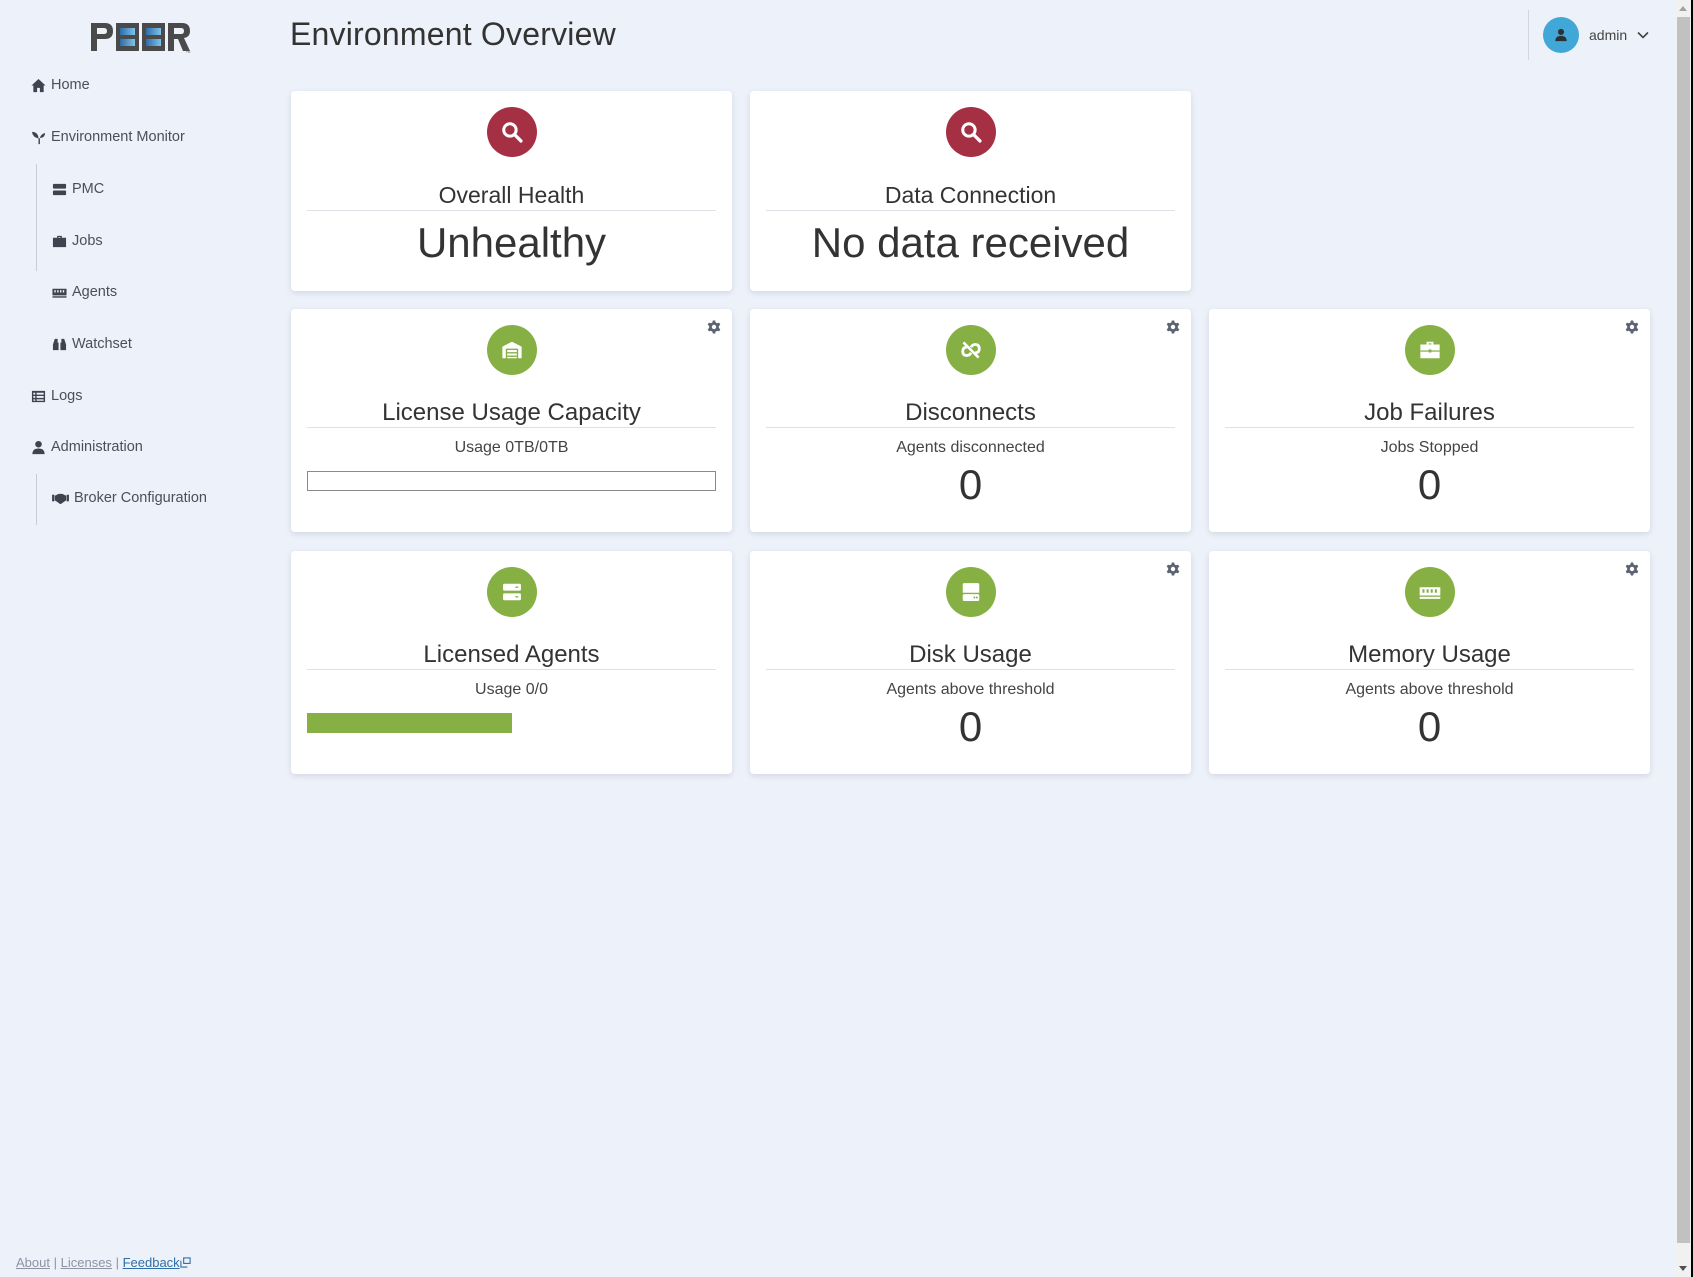  Describe the element at coordinates (511, 195) in the screenshot. I see `card-title: Overall Health` at that location.